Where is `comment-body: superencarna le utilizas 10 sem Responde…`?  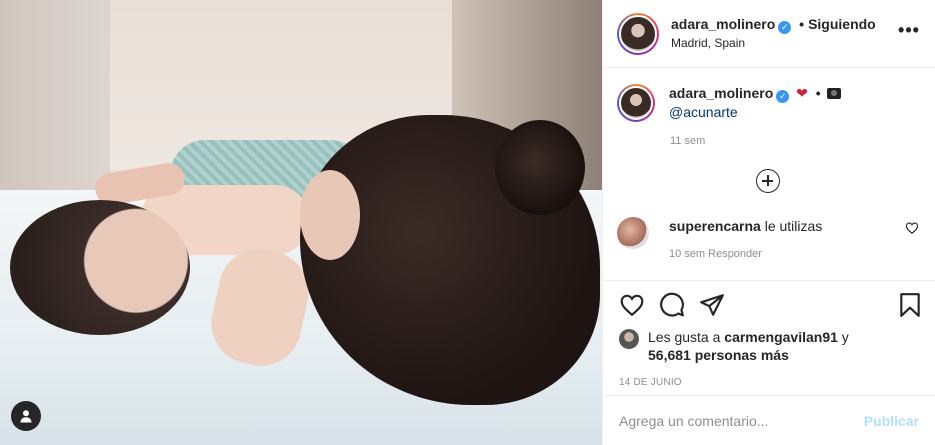 comment-body: superencarna le utilizas 10 sem Responde… is located at coordinates (787, 240).